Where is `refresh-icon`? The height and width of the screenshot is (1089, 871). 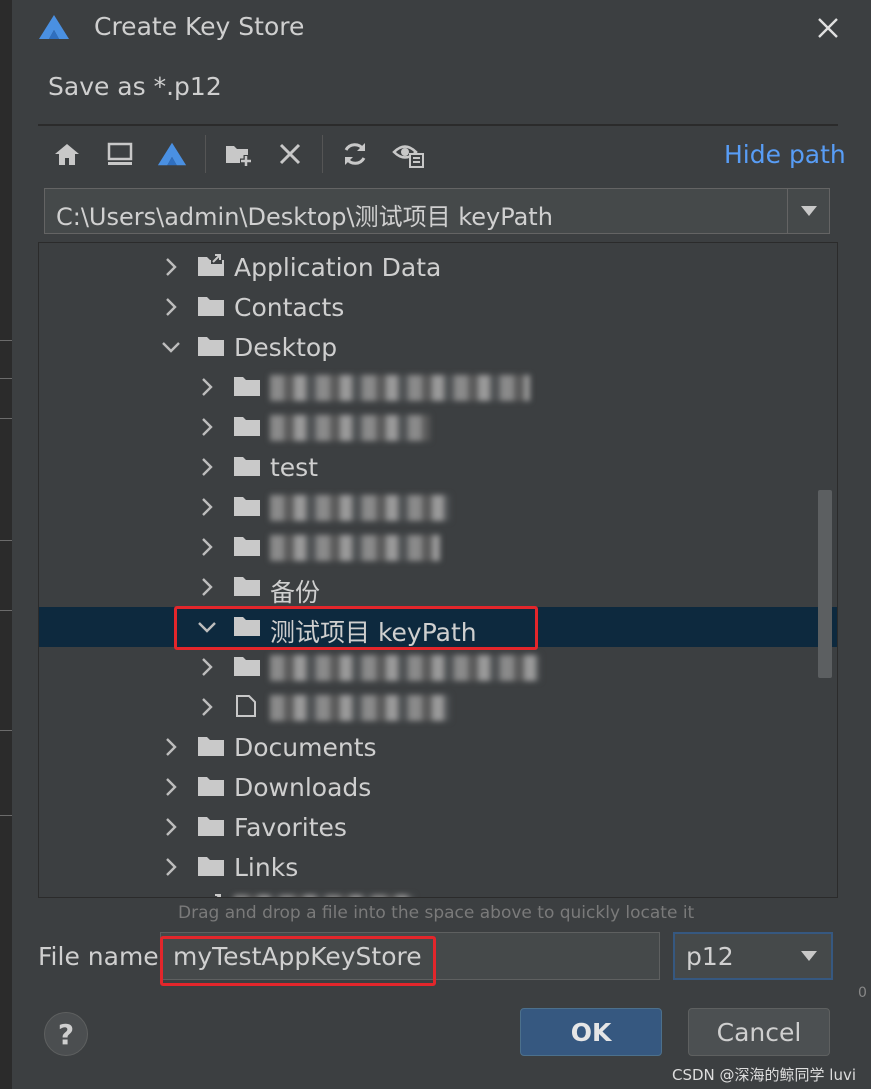 refresh-icon is located at coordinates (355, 154).